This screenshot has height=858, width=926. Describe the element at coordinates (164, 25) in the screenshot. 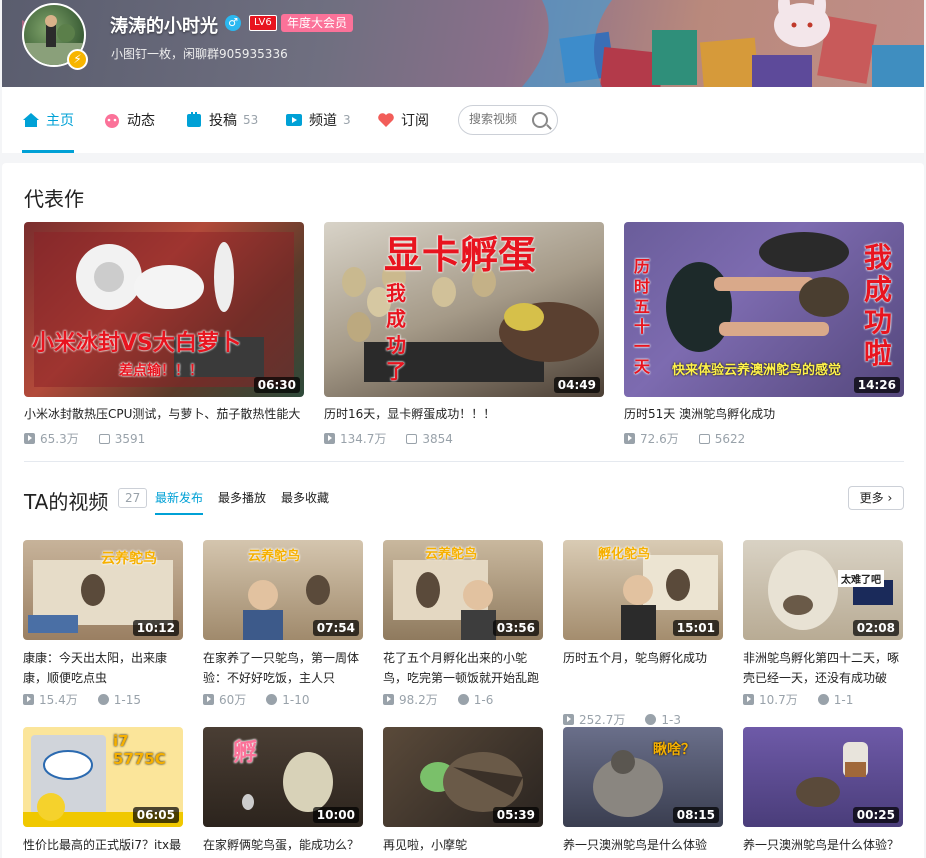

I see `username: 涛涛的小时光` at that location.